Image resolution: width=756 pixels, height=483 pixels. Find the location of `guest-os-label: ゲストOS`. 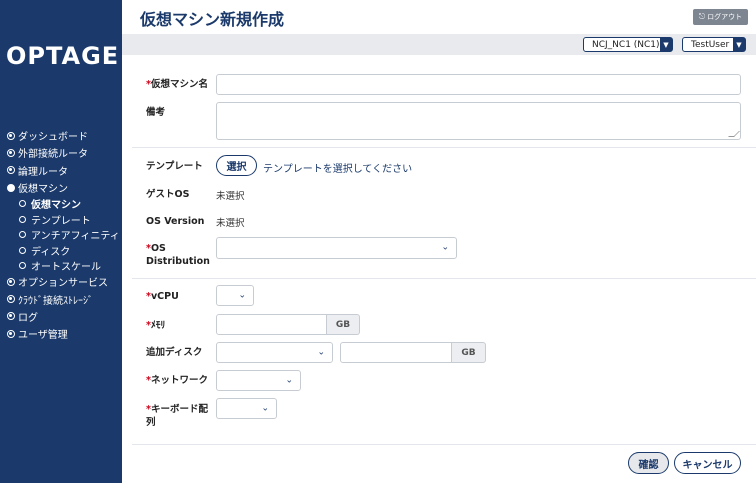

guest-os-label: ゲストOS is located at coordinates (168, 194).